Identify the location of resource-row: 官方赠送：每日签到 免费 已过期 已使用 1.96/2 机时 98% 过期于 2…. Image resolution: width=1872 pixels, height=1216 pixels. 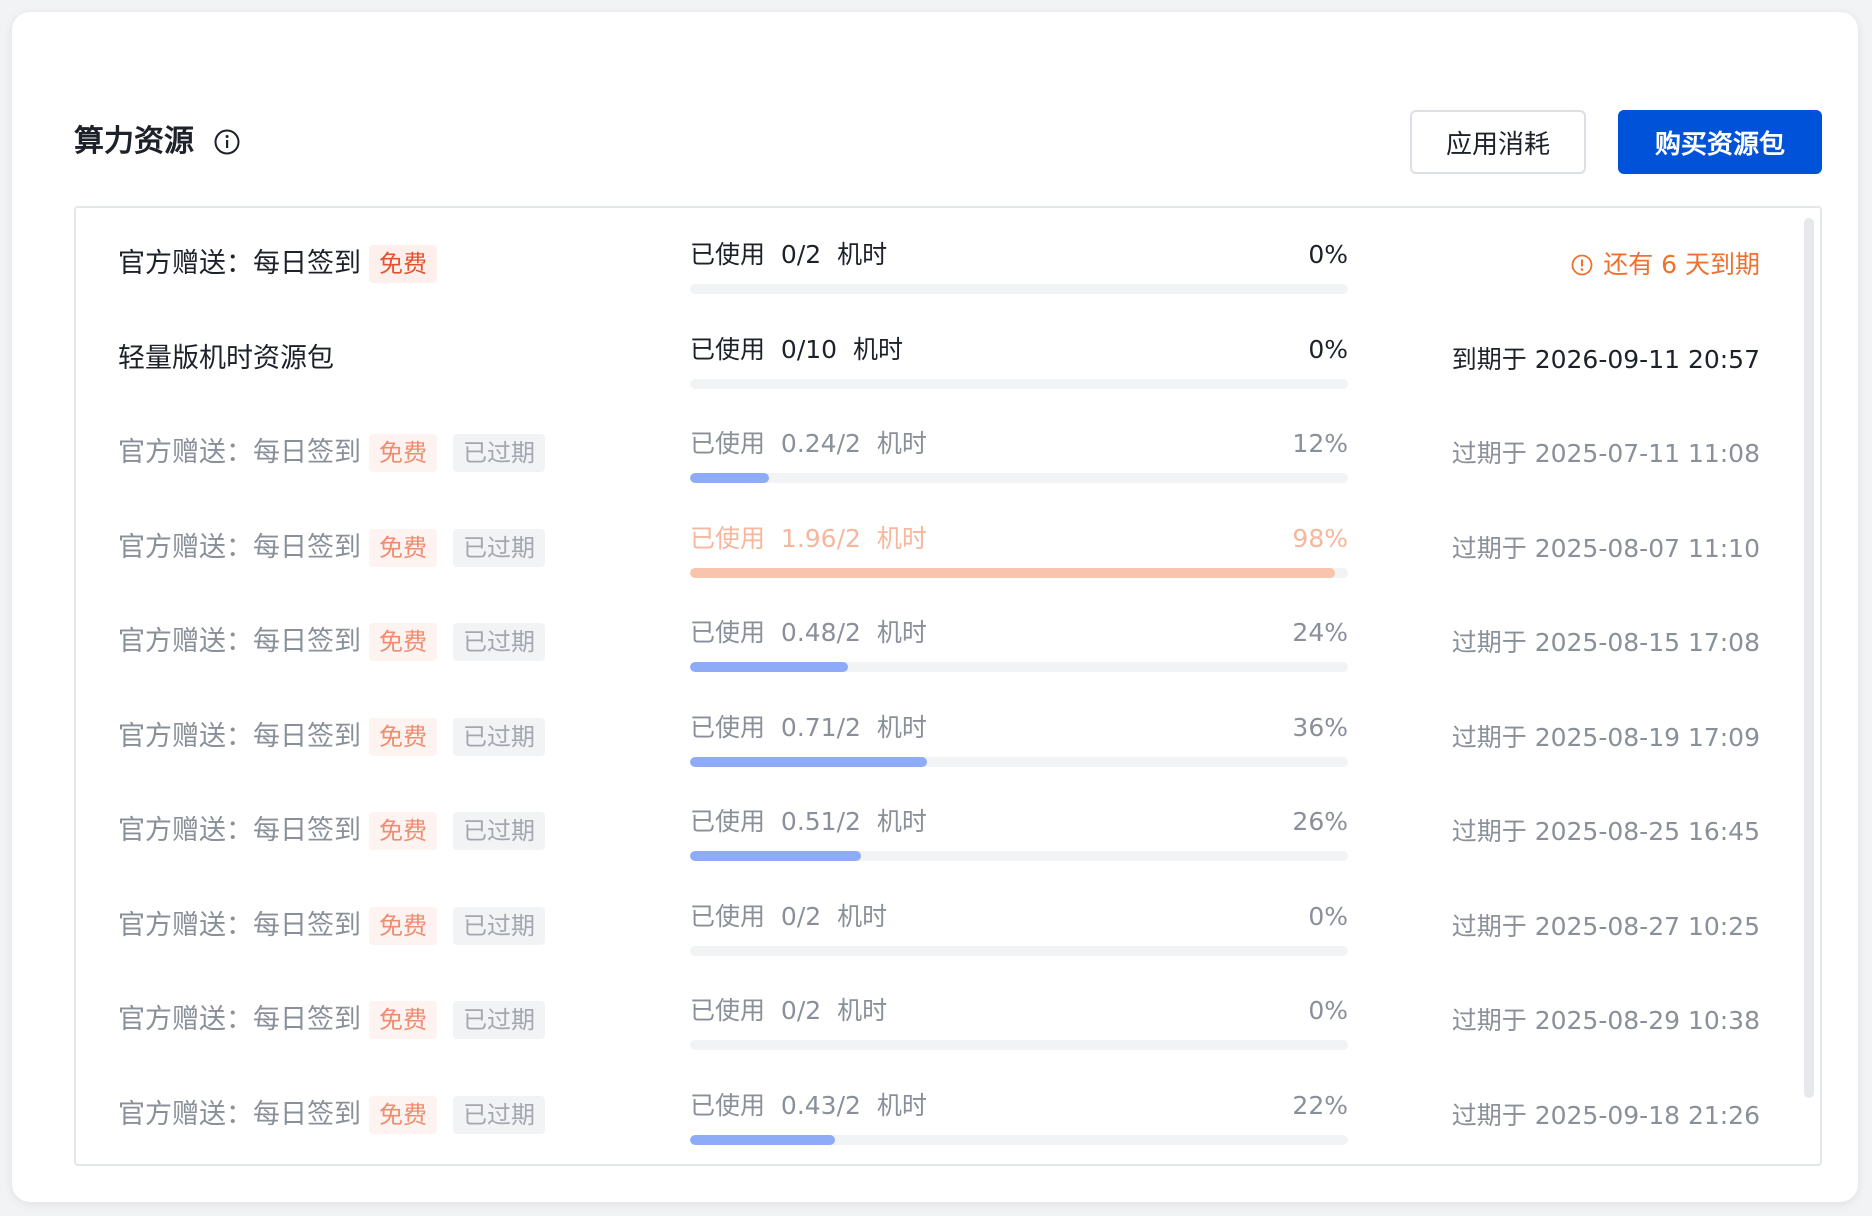
(948, 539).